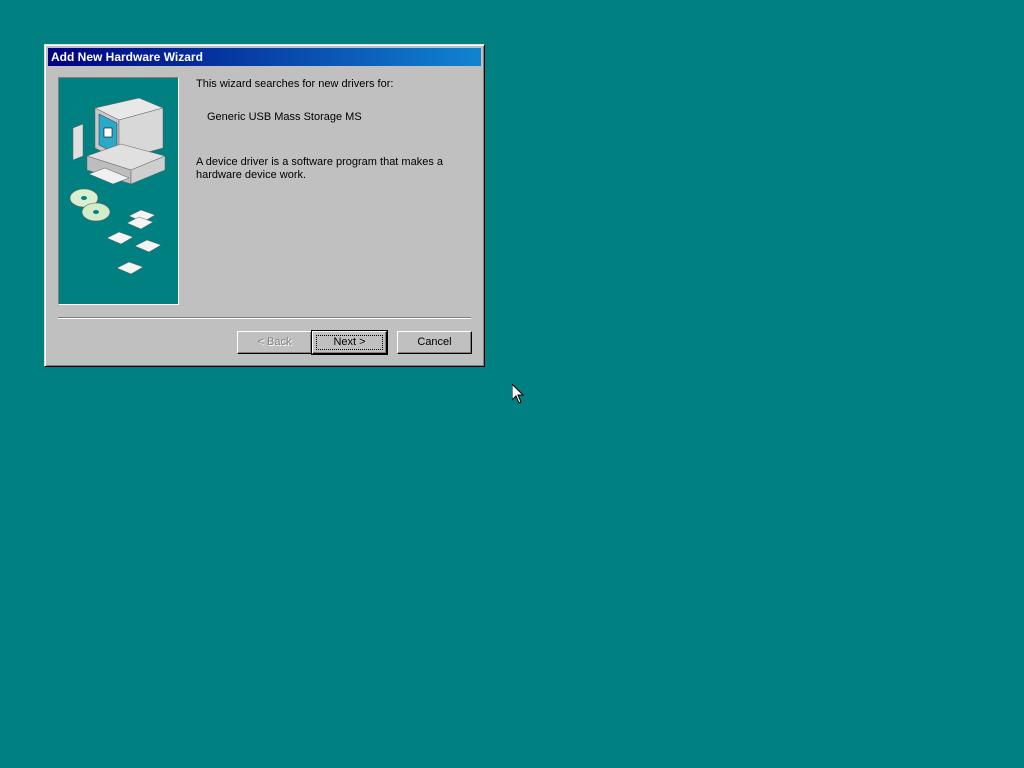  Describe the element at coordinates (251, 175) in the screenshot. I see `description-line-2: hardware device work.` at that location.